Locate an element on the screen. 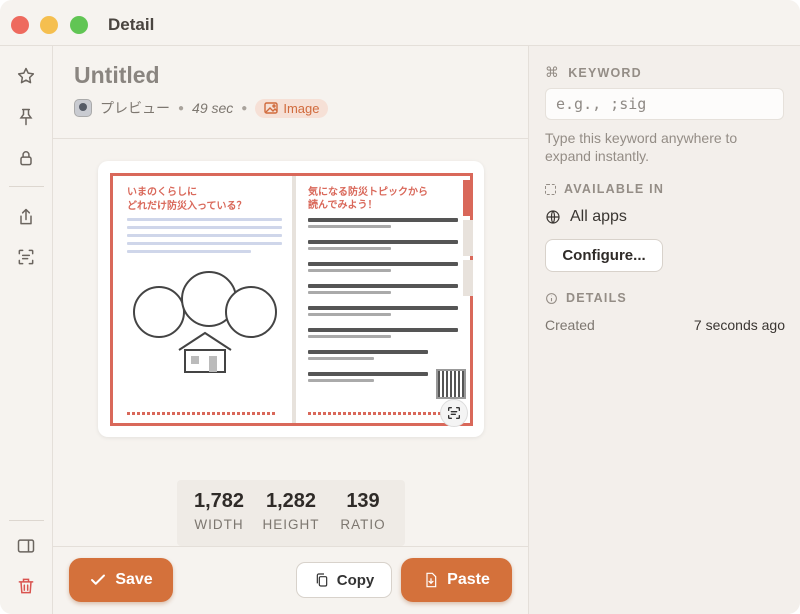 The width and height of the screenshot is (800, 614). left-toolbar is located at coordinates (26, 330).